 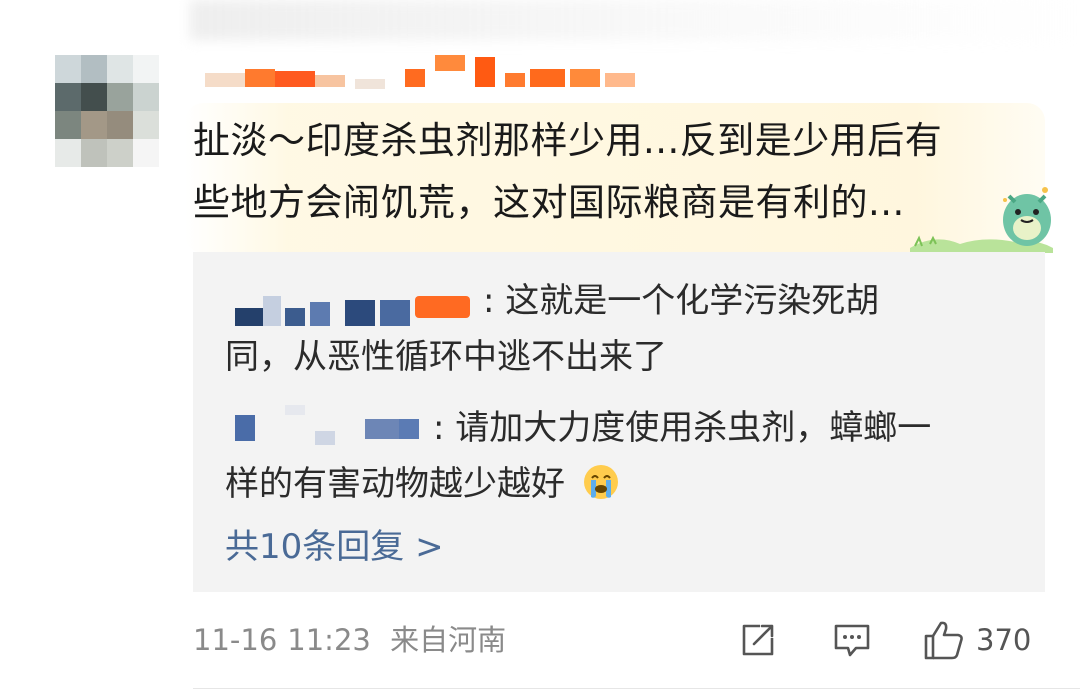 I want to click on avatar, so click(x=107, y=111).